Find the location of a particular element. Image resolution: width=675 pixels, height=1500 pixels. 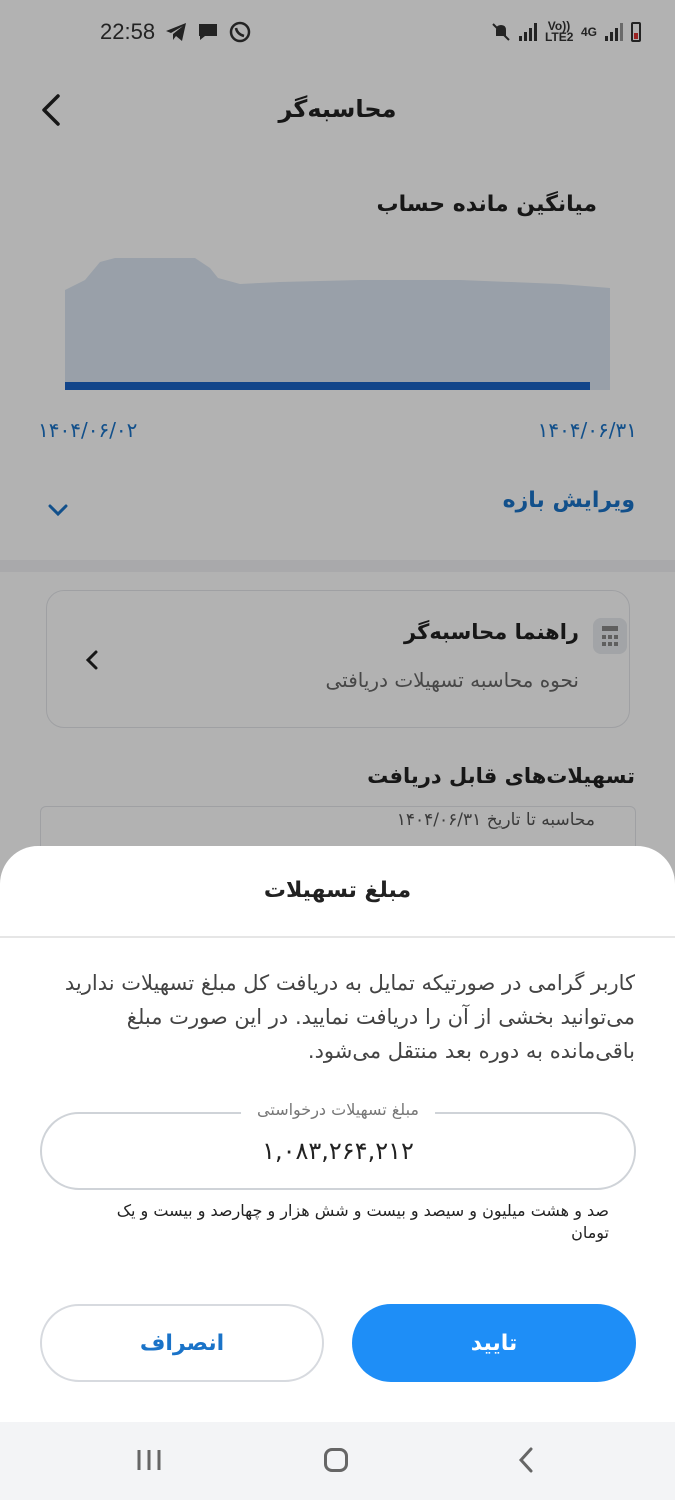

recents-icon is located at coordinates (149, 1460).